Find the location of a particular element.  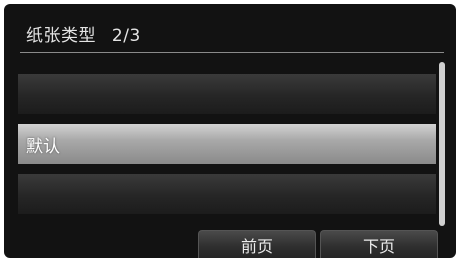

title-text: 纸张类型 is located at coordinates (61, 36).